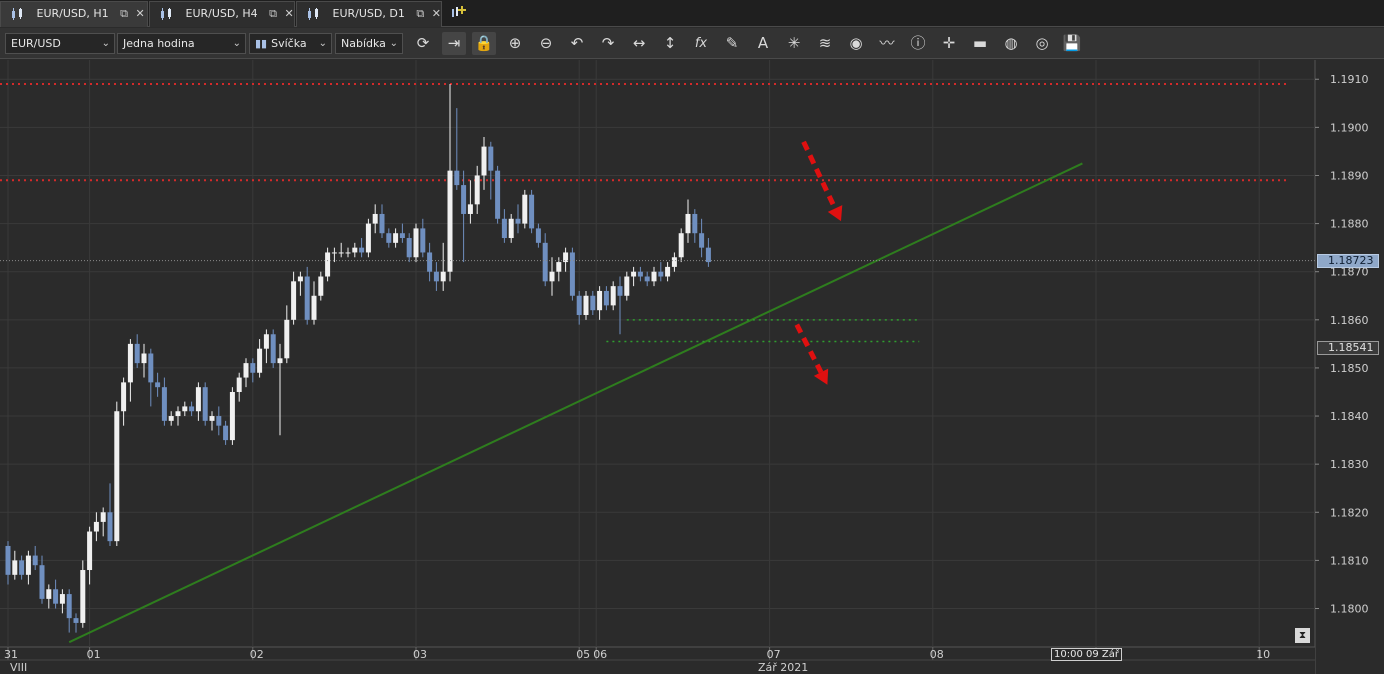 Image resolution: width=1384 pixels, height=674 pixels. Describe the element at coordinates (159, 43) in the screenshot. I see `period-value: Jedna hodina` at that location.